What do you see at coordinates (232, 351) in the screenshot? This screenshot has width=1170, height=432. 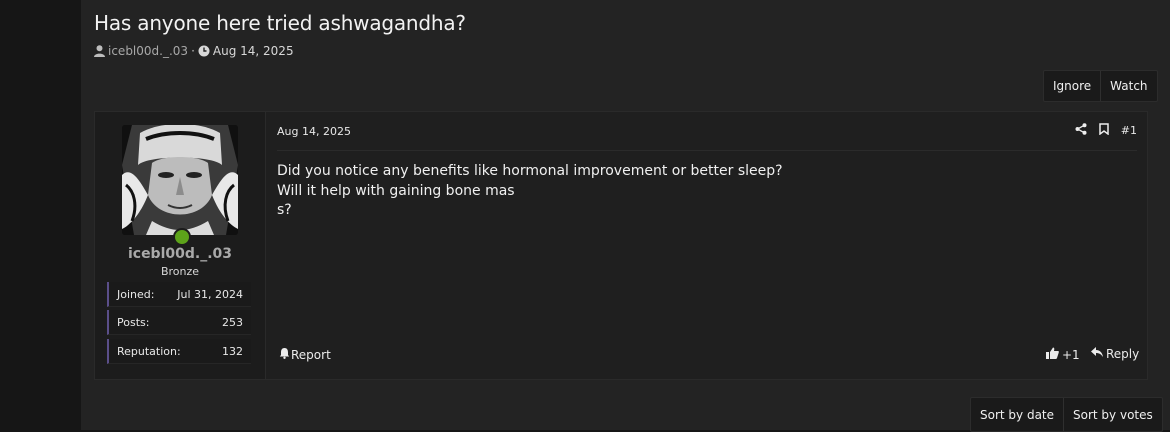 I see `stat-value: 132` at bounding box center [232, 351].